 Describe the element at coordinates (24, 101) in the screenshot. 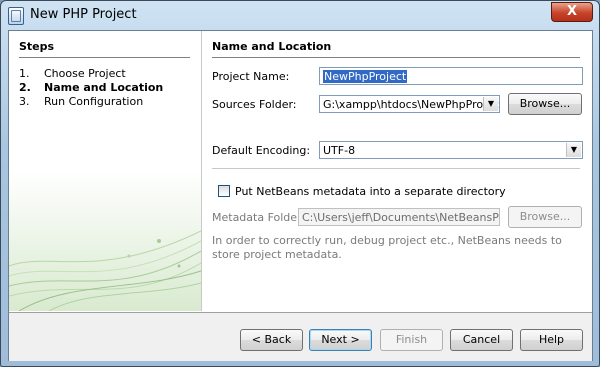

I see `step-number: 3.` at that location.